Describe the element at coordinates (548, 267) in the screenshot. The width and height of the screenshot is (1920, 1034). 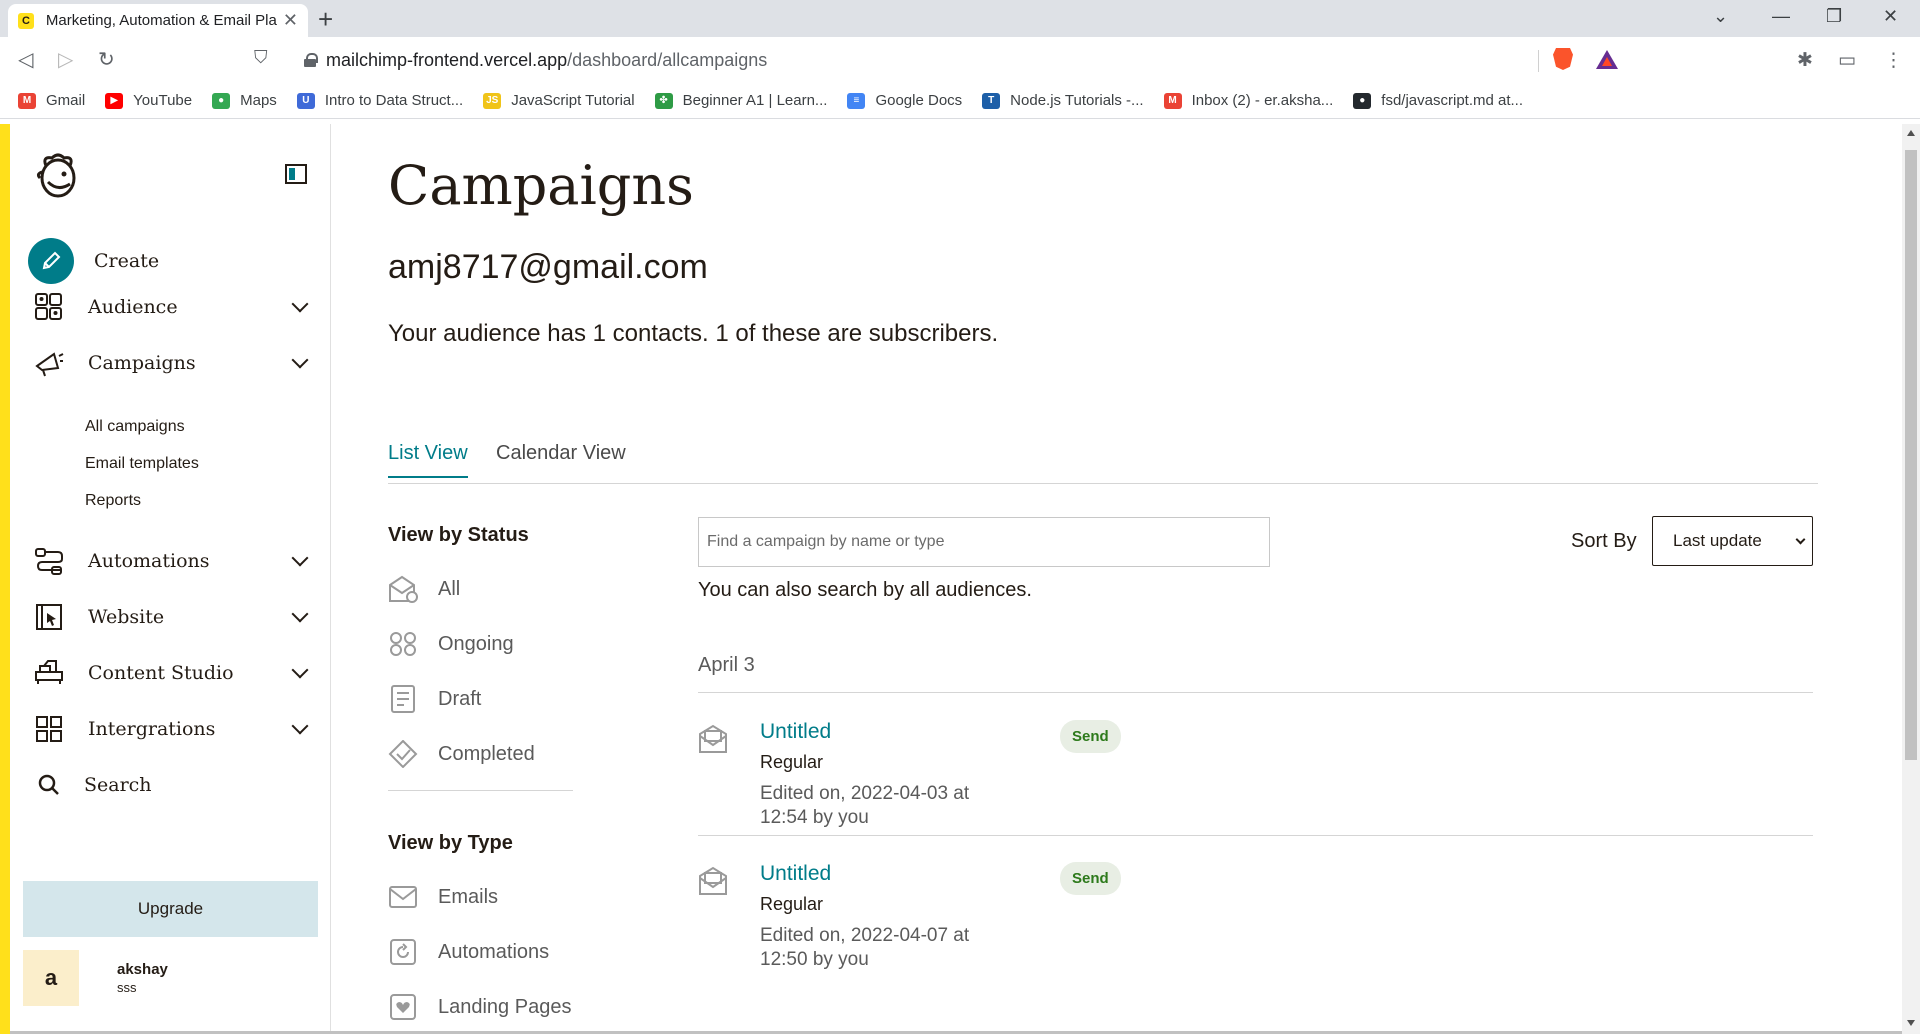
I see `account-email: amj8717@gmail.com` at that location.